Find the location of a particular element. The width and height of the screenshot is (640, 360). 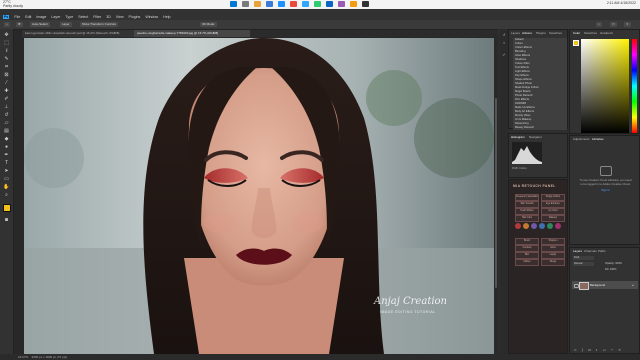

libraries-sign-in-link: Sign in is located at coordinates (605, 190).